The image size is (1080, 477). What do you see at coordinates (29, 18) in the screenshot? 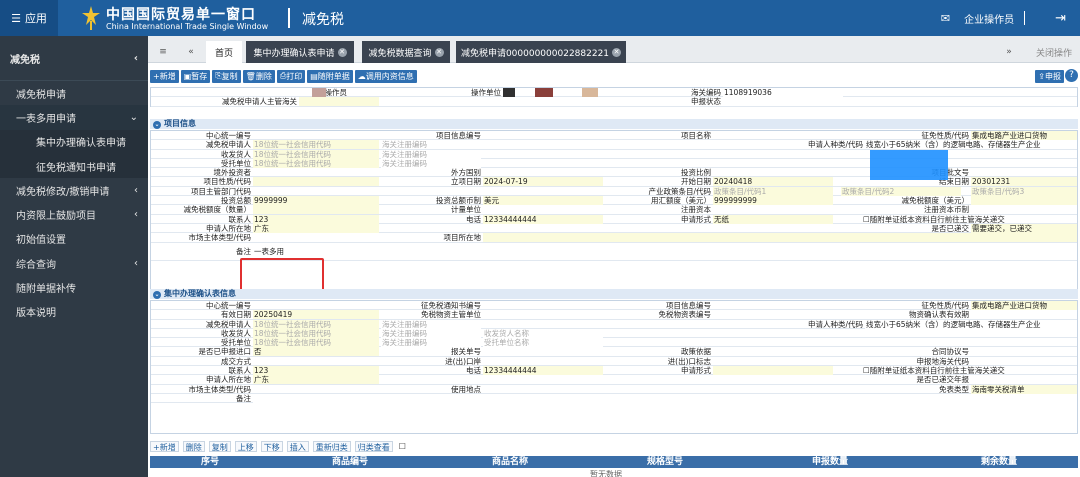
I see `app-menu-button: ☰ 应用` at bounding box center [29, 18].